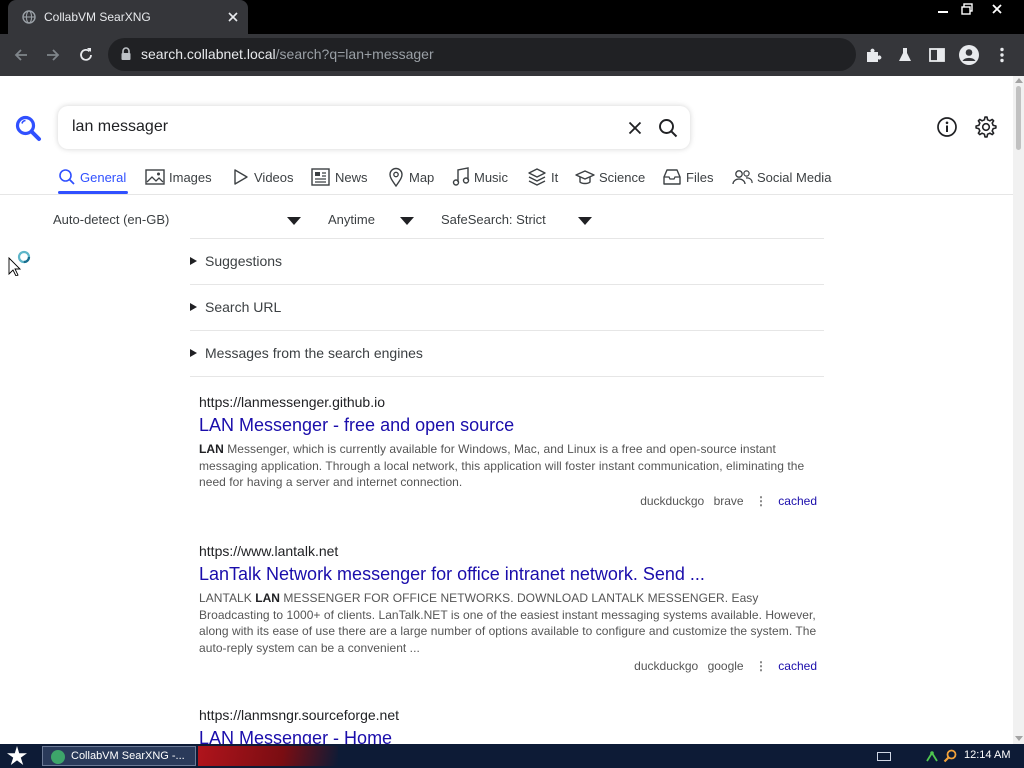 This screenshot has width=1024, height=768. Describe the element at coordinates (422, 177) in the screenshot. I see `tab-map-label: Map` at that location.